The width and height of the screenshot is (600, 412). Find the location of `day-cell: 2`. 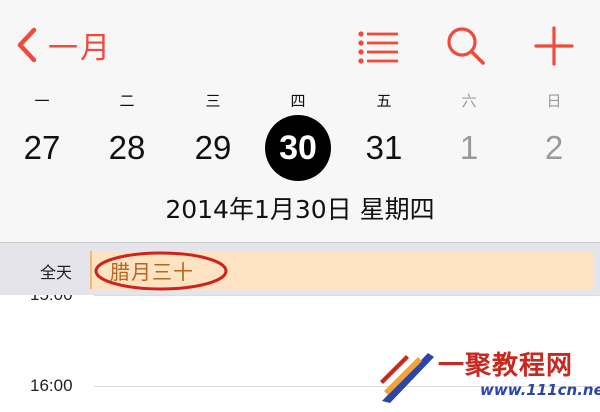

day-cell: 2 is located at coordinates (554, 148).